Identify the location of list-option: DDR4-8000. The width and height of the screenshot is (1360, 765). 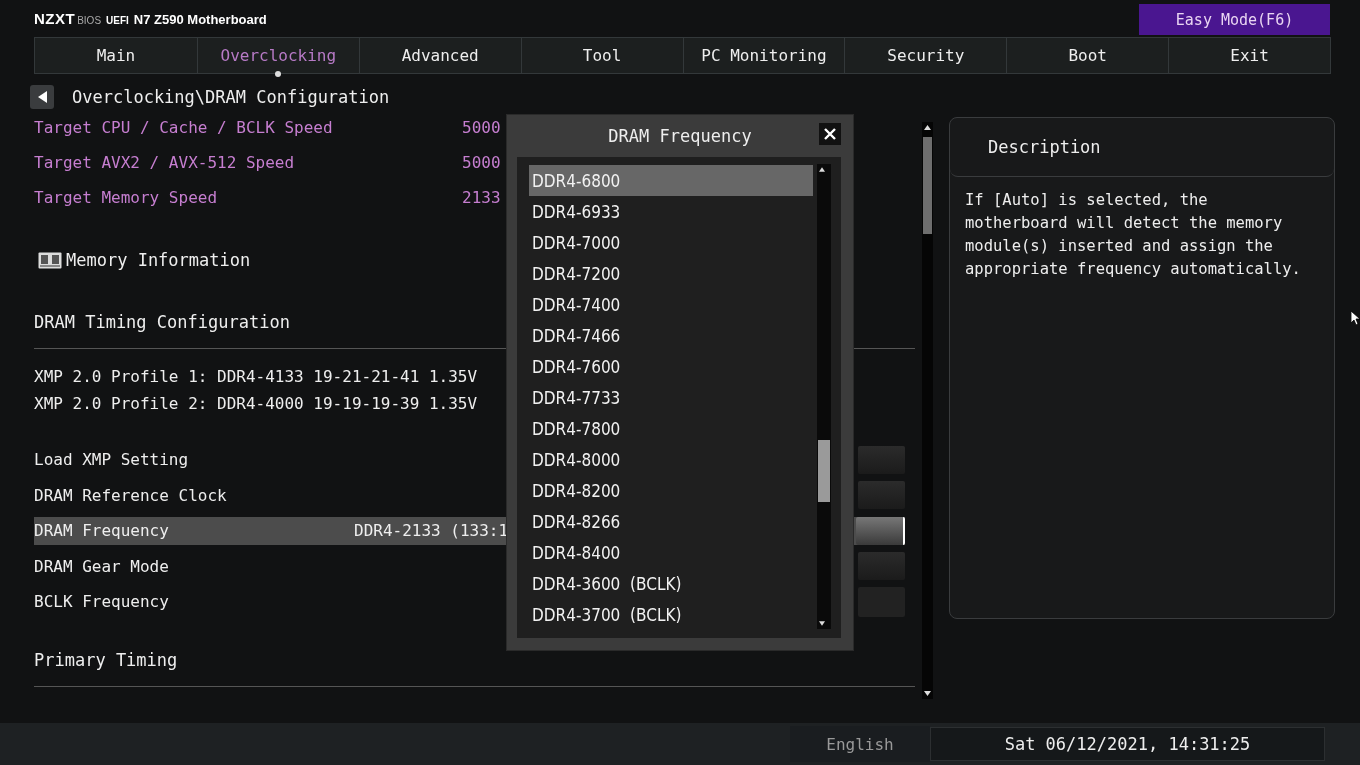
(671, 459).